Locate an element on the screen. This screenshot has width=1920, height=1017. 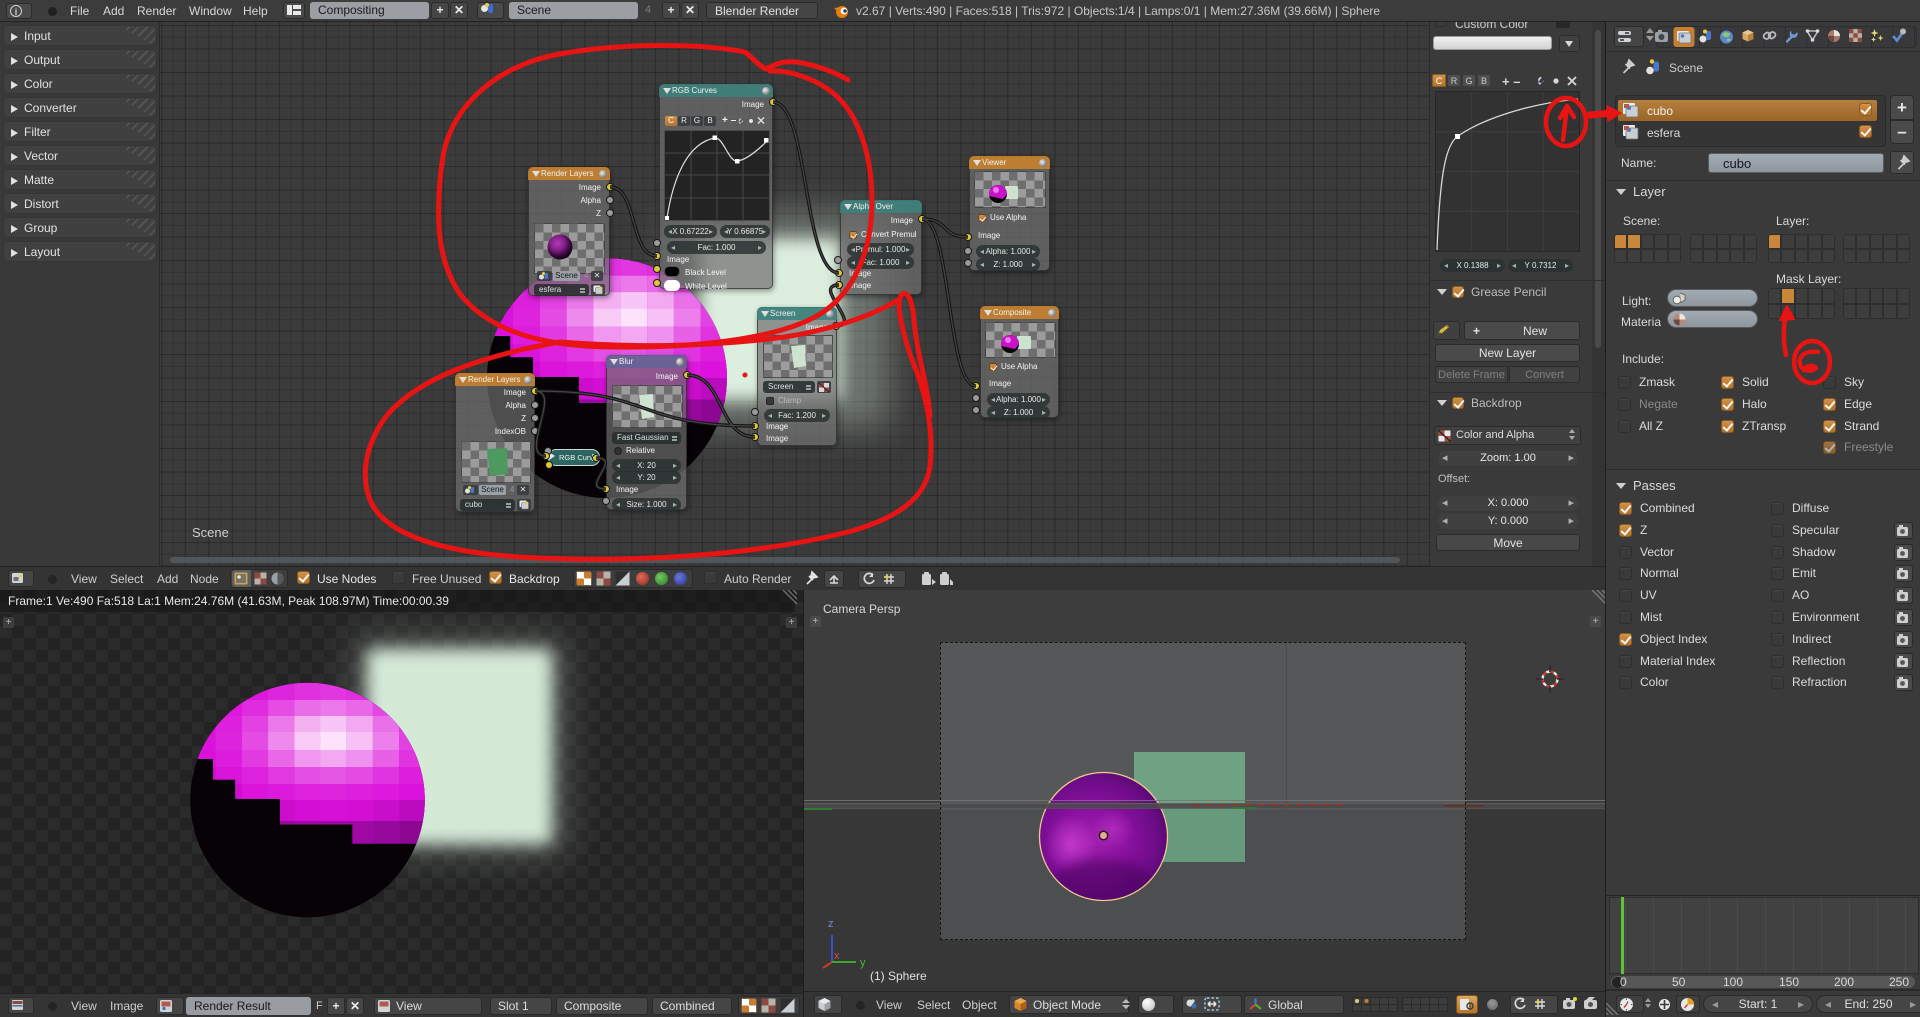
svg-text: z is located at coordinates (831, 924).